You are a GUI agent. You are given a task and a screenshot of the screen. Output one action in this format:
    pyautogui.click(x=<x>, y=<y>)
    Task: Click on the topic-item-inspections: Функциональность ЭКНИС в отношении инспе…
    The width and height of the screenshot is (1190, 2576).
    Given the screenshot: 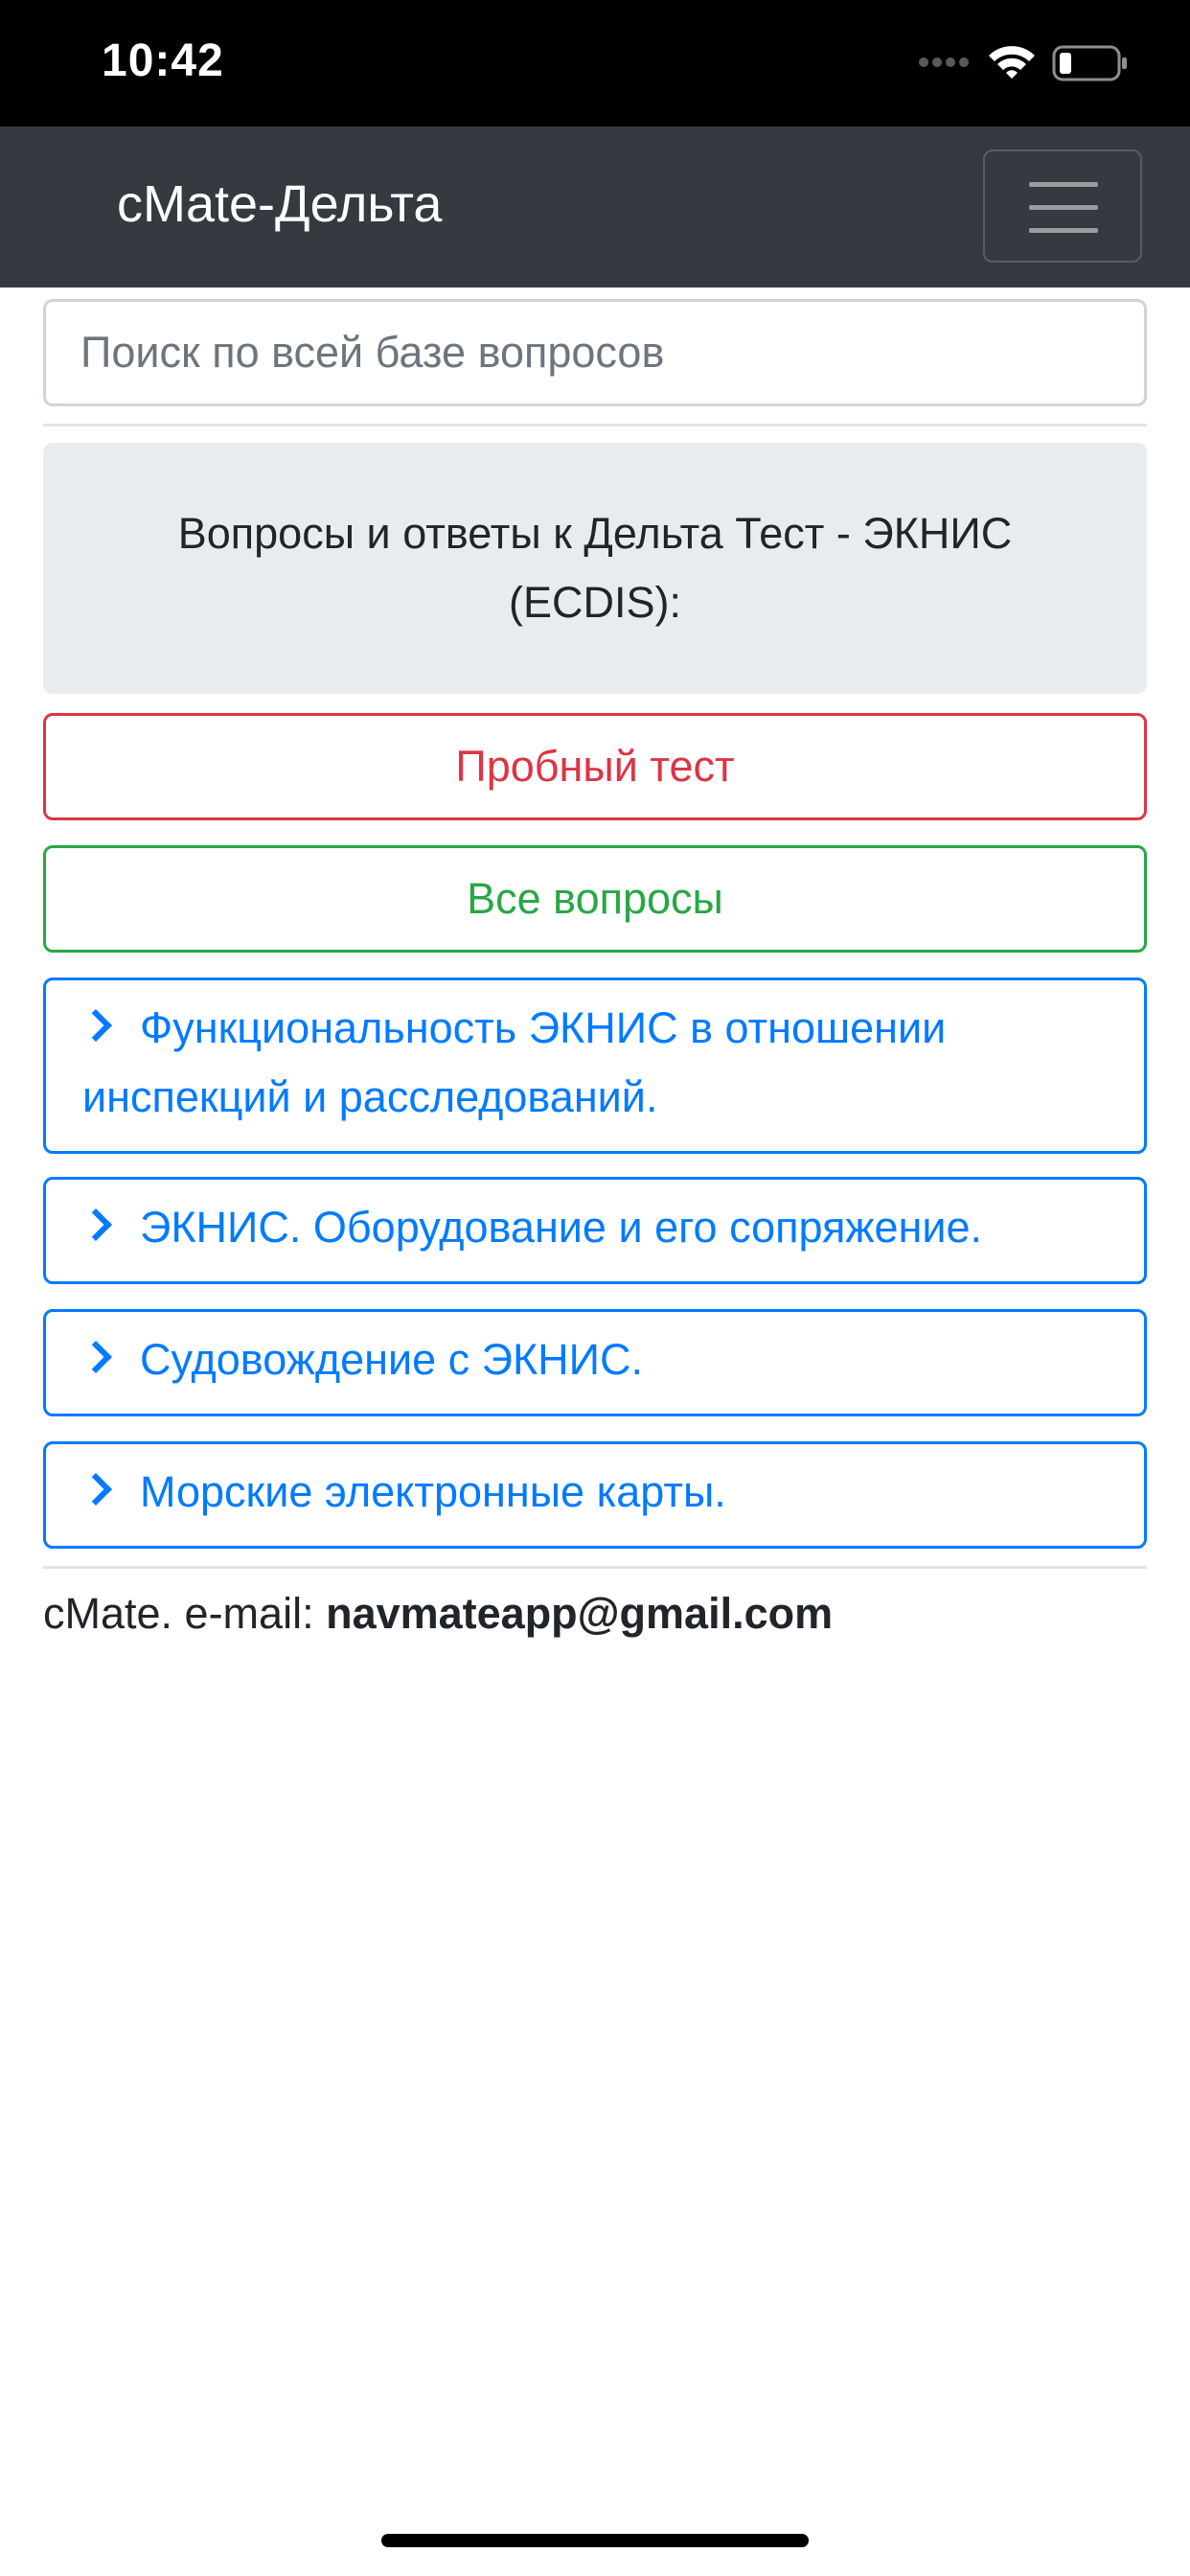 What is the action you would take?
    pyautogui.click(x=595, y=1066)
    